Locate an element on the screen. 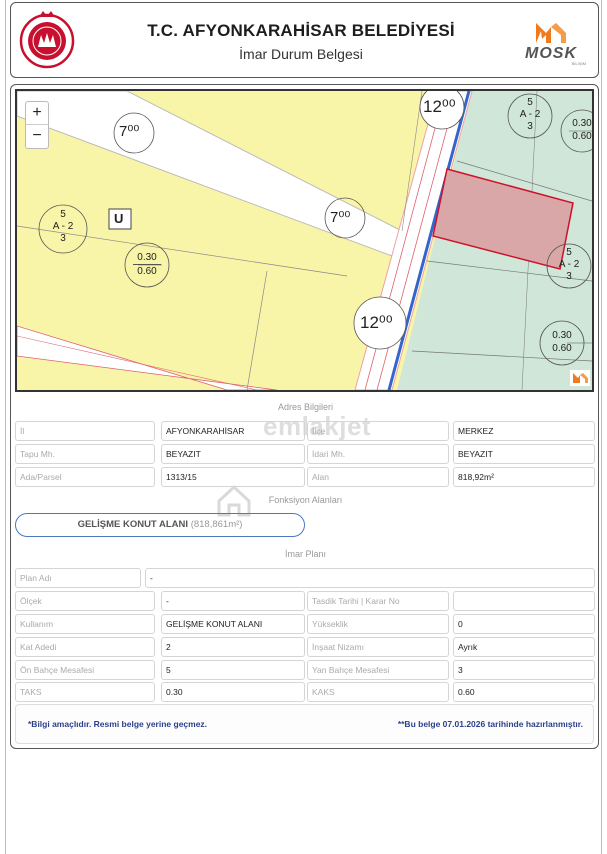 Image resolution: width=607 pixels, height=854 pixels. function-area-size: (818,861m²) is located at coordinates (216, 524).